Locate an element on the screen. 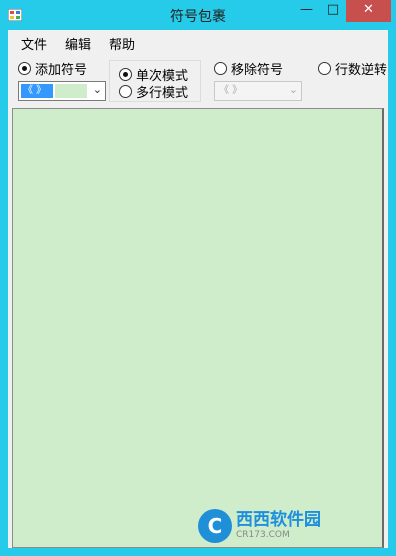  remove-symbol-radio-dot is located at coordinates (220, 68).